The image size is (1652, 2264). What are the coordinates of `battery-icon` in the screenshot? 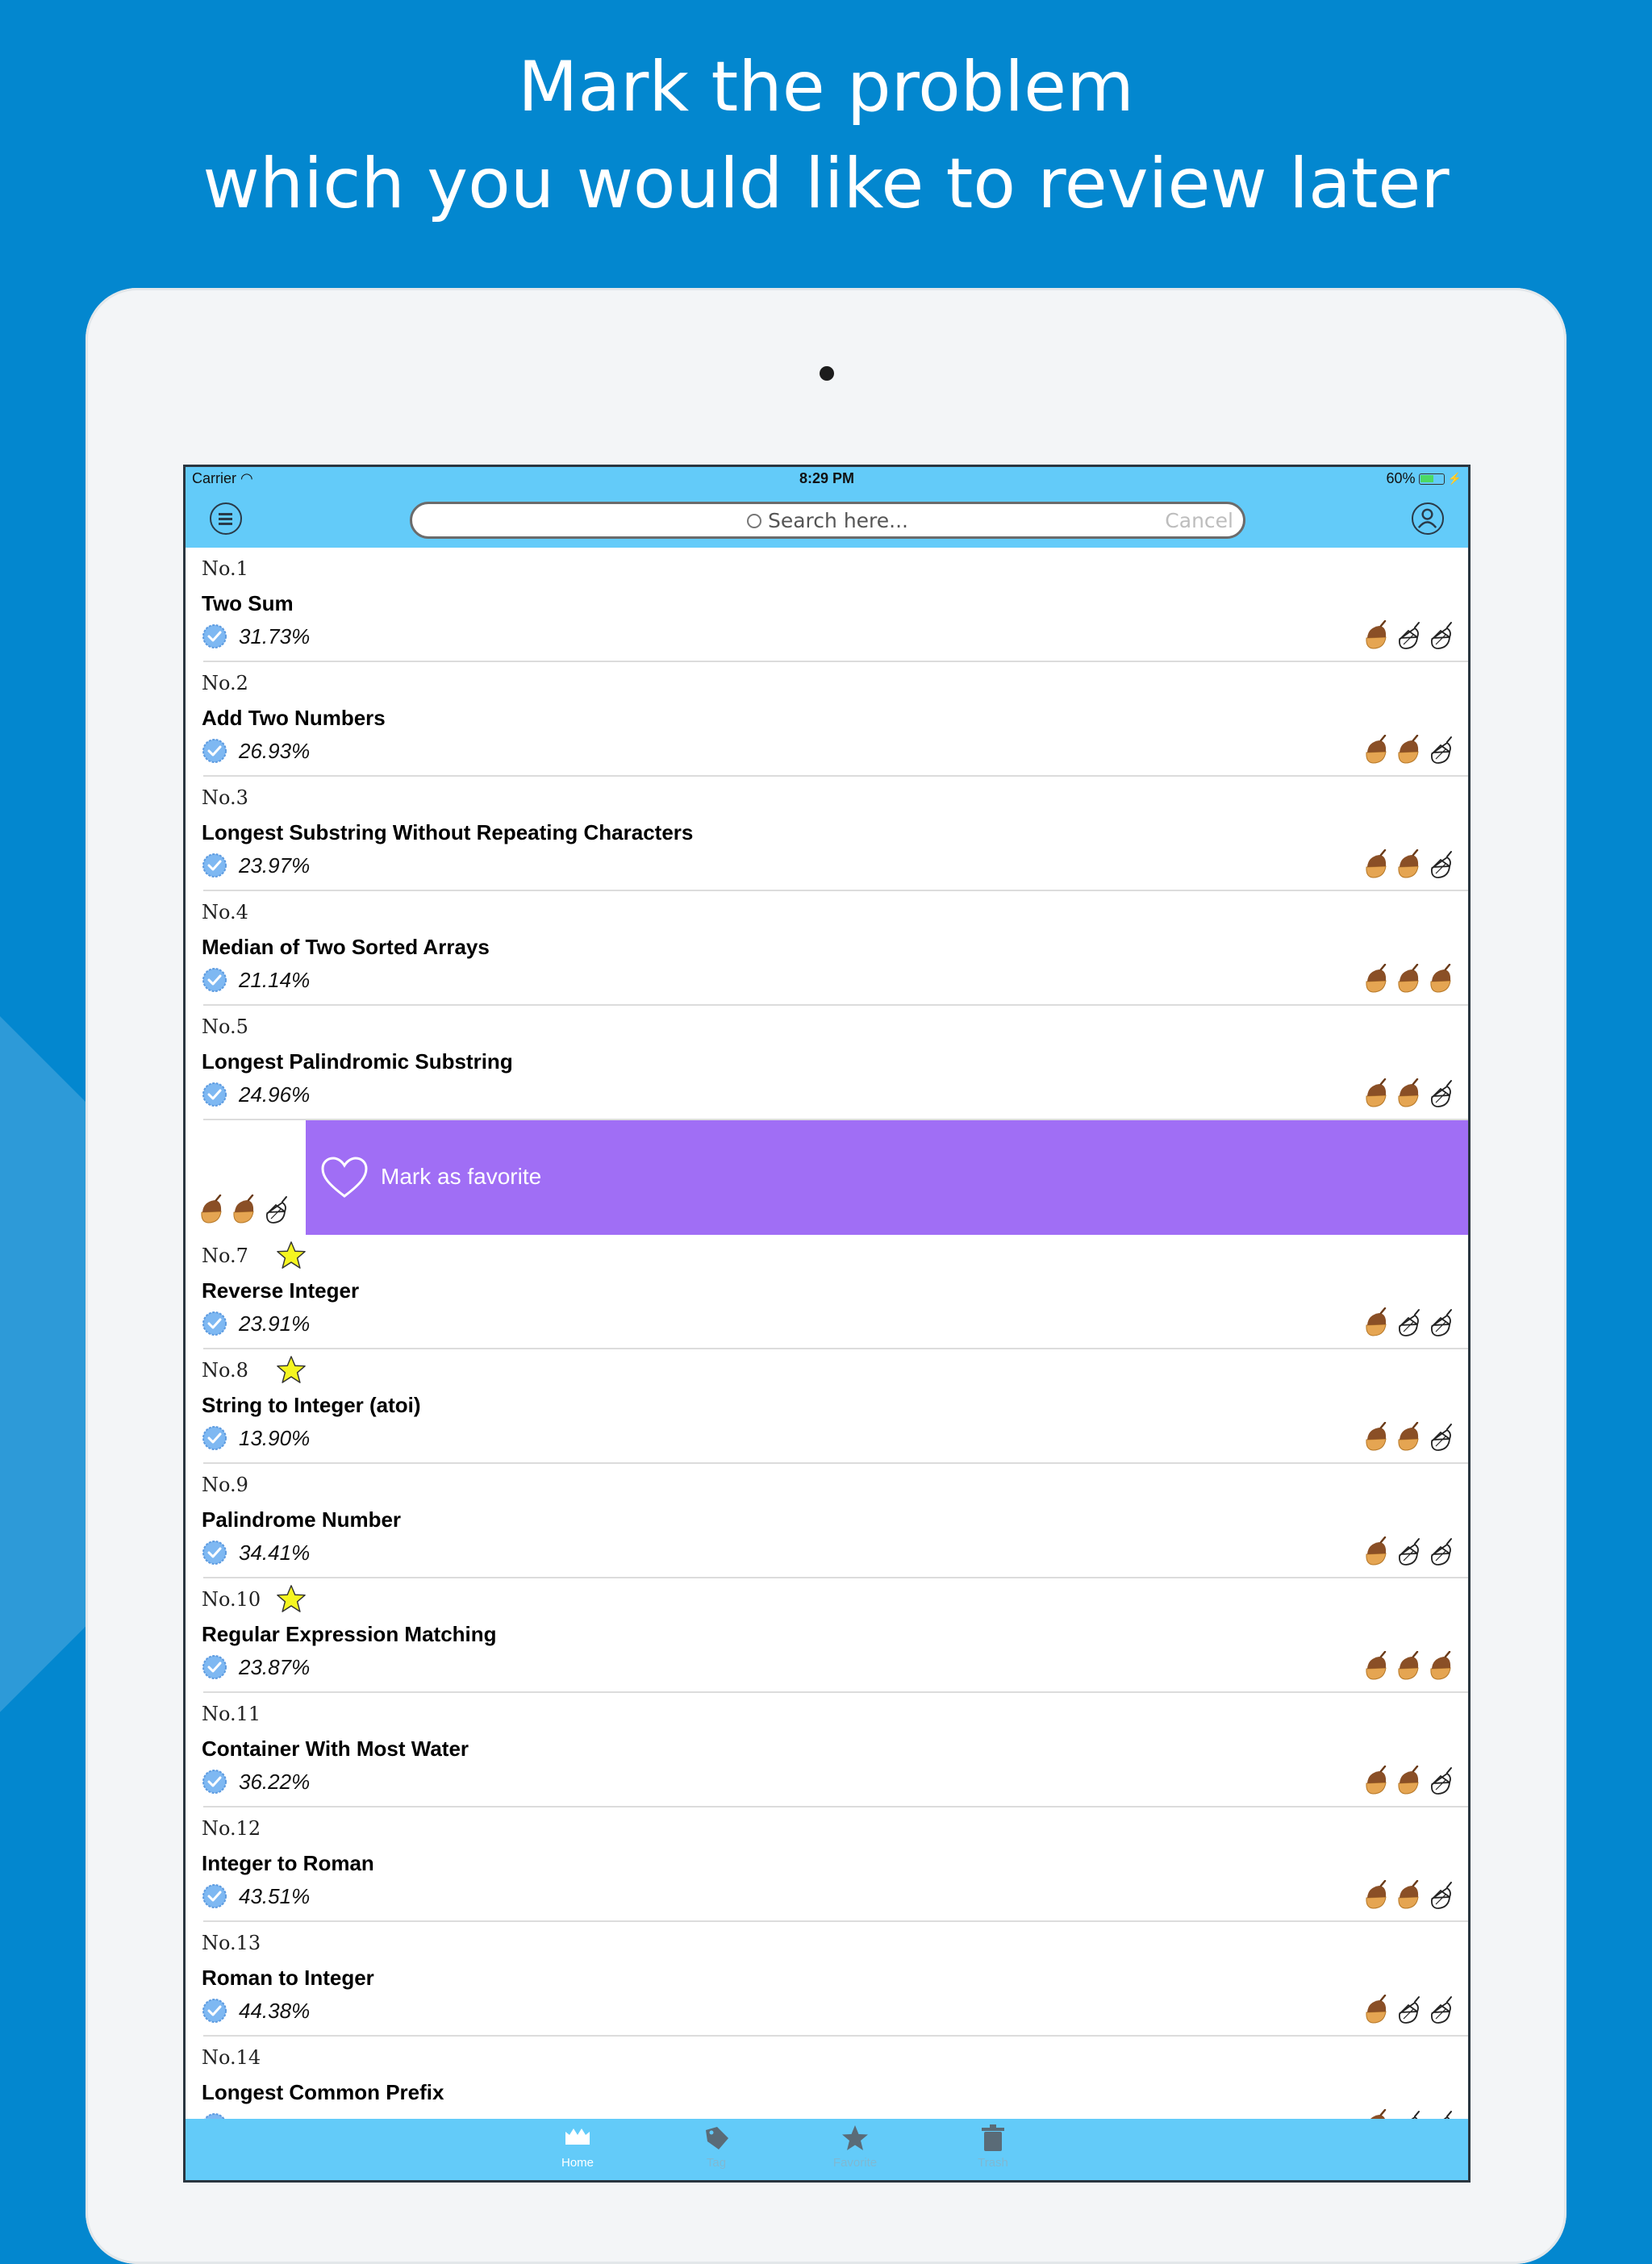 It's located at (1431, 479).